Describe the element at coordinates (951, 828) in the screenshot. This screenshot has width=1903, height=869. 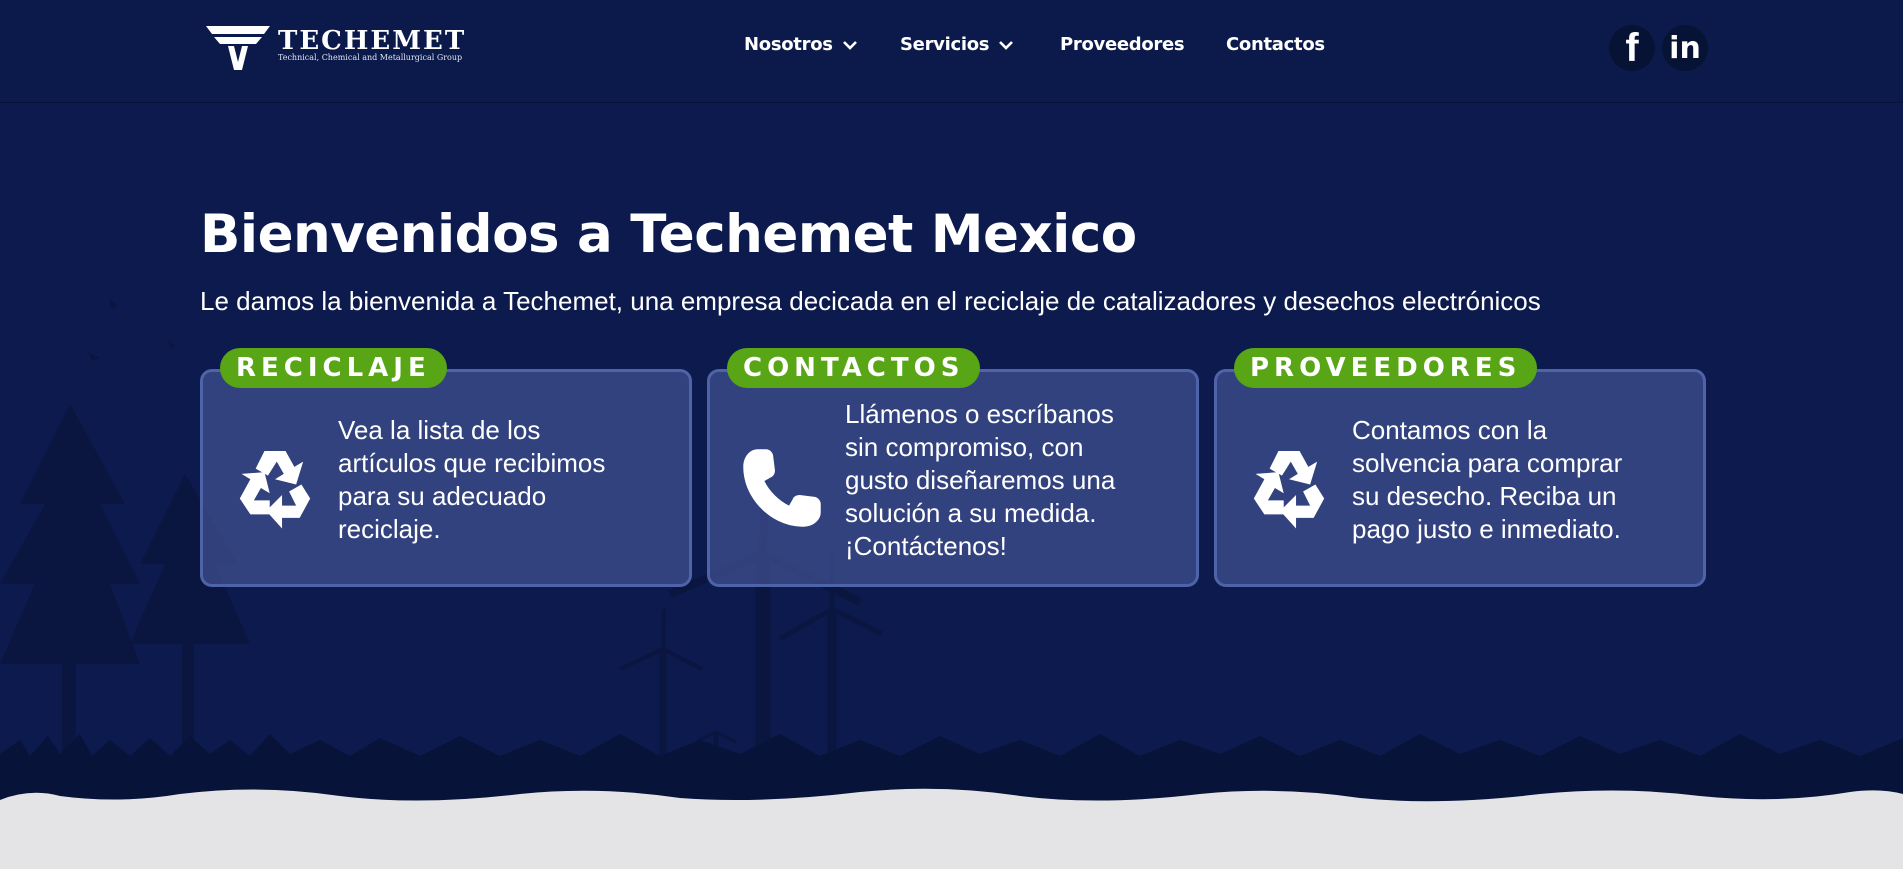
I see `section-divider` at that location.